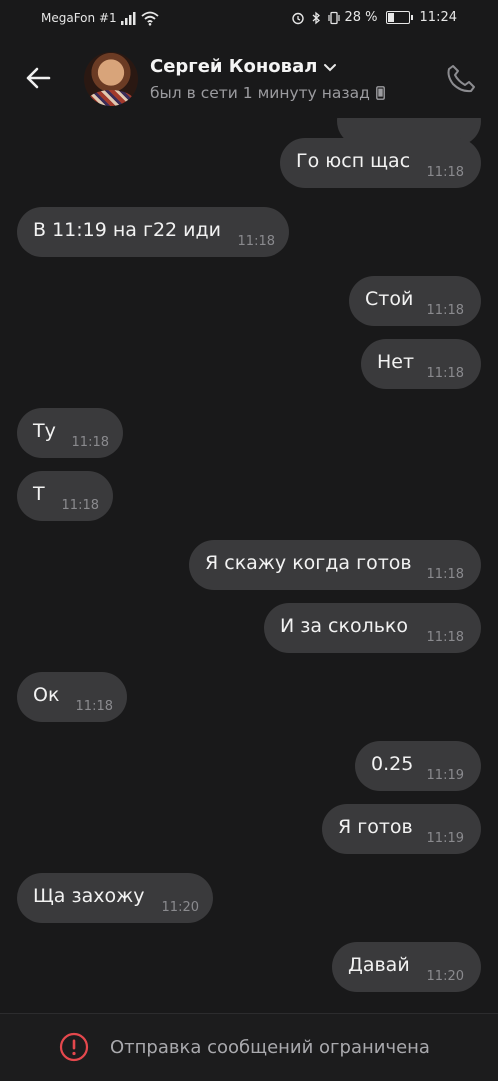 This screenshot has height=1081, width=498. I want to click on outgoing-message: Я скажу когда готов 11:18, so click(335, 565).